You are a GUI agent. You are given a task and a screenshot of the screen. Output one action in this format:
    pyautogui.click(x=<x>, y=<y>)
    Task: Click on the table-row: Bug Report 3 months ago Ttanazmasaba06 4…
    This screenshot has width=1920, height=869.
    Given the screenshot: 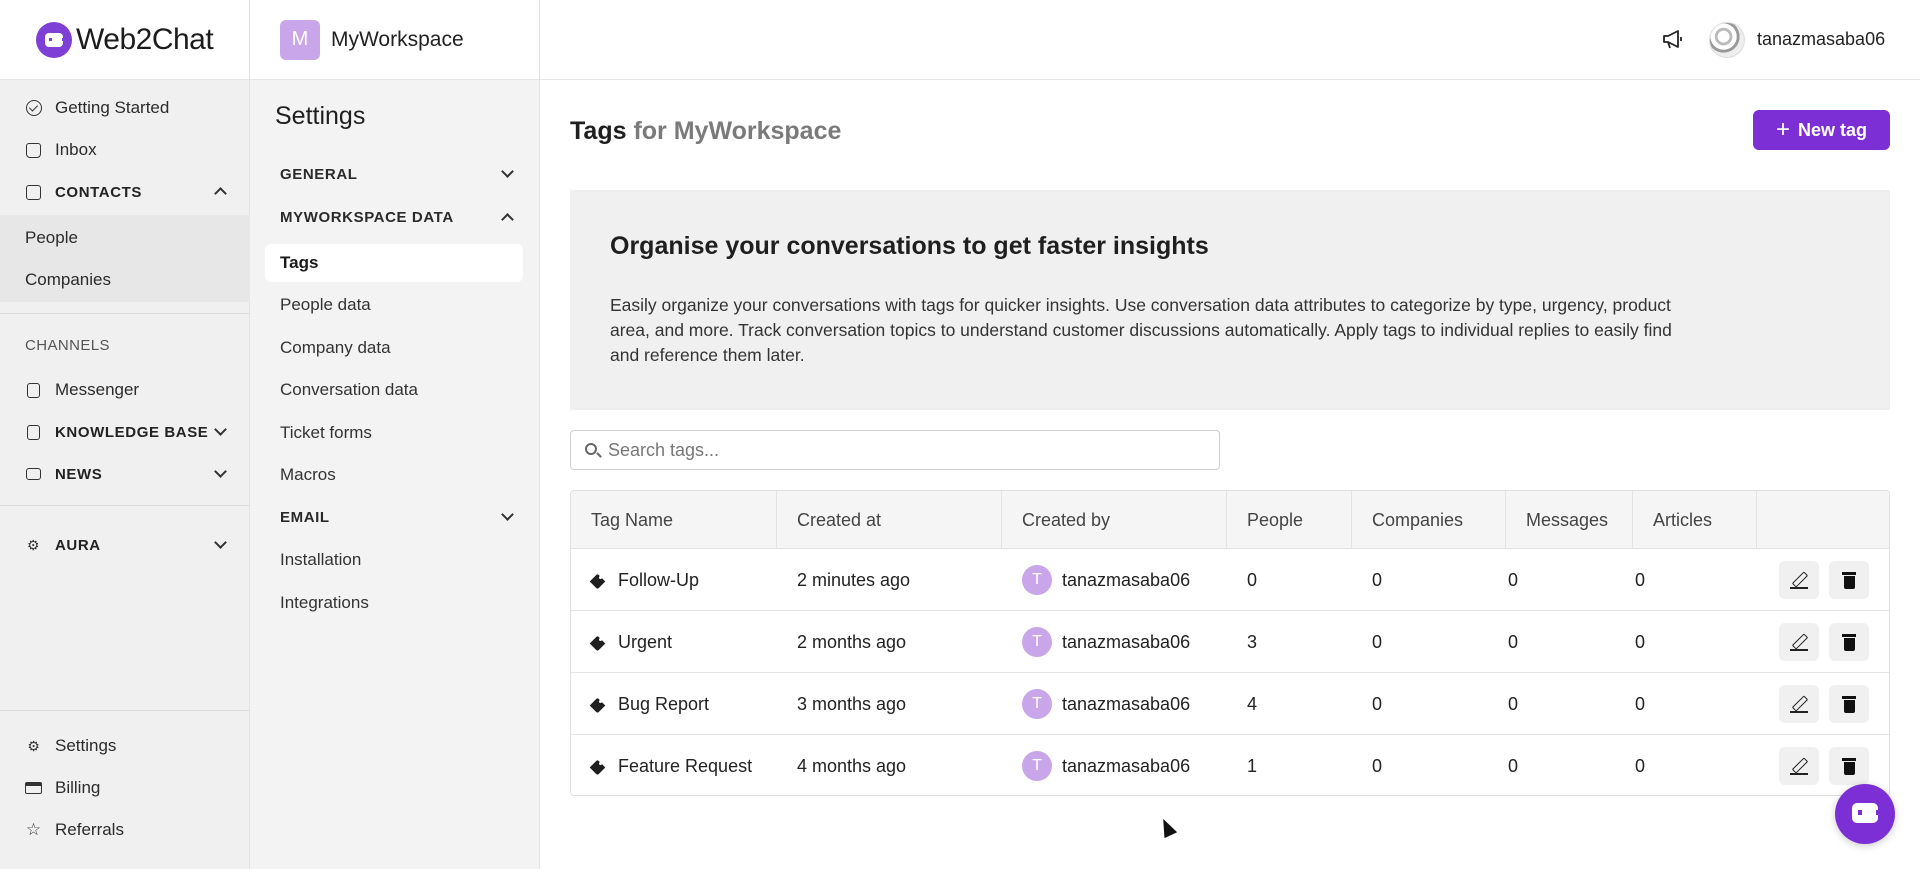 What is the action you would take?
    pyautogui.click(x=1230, y=704)
    